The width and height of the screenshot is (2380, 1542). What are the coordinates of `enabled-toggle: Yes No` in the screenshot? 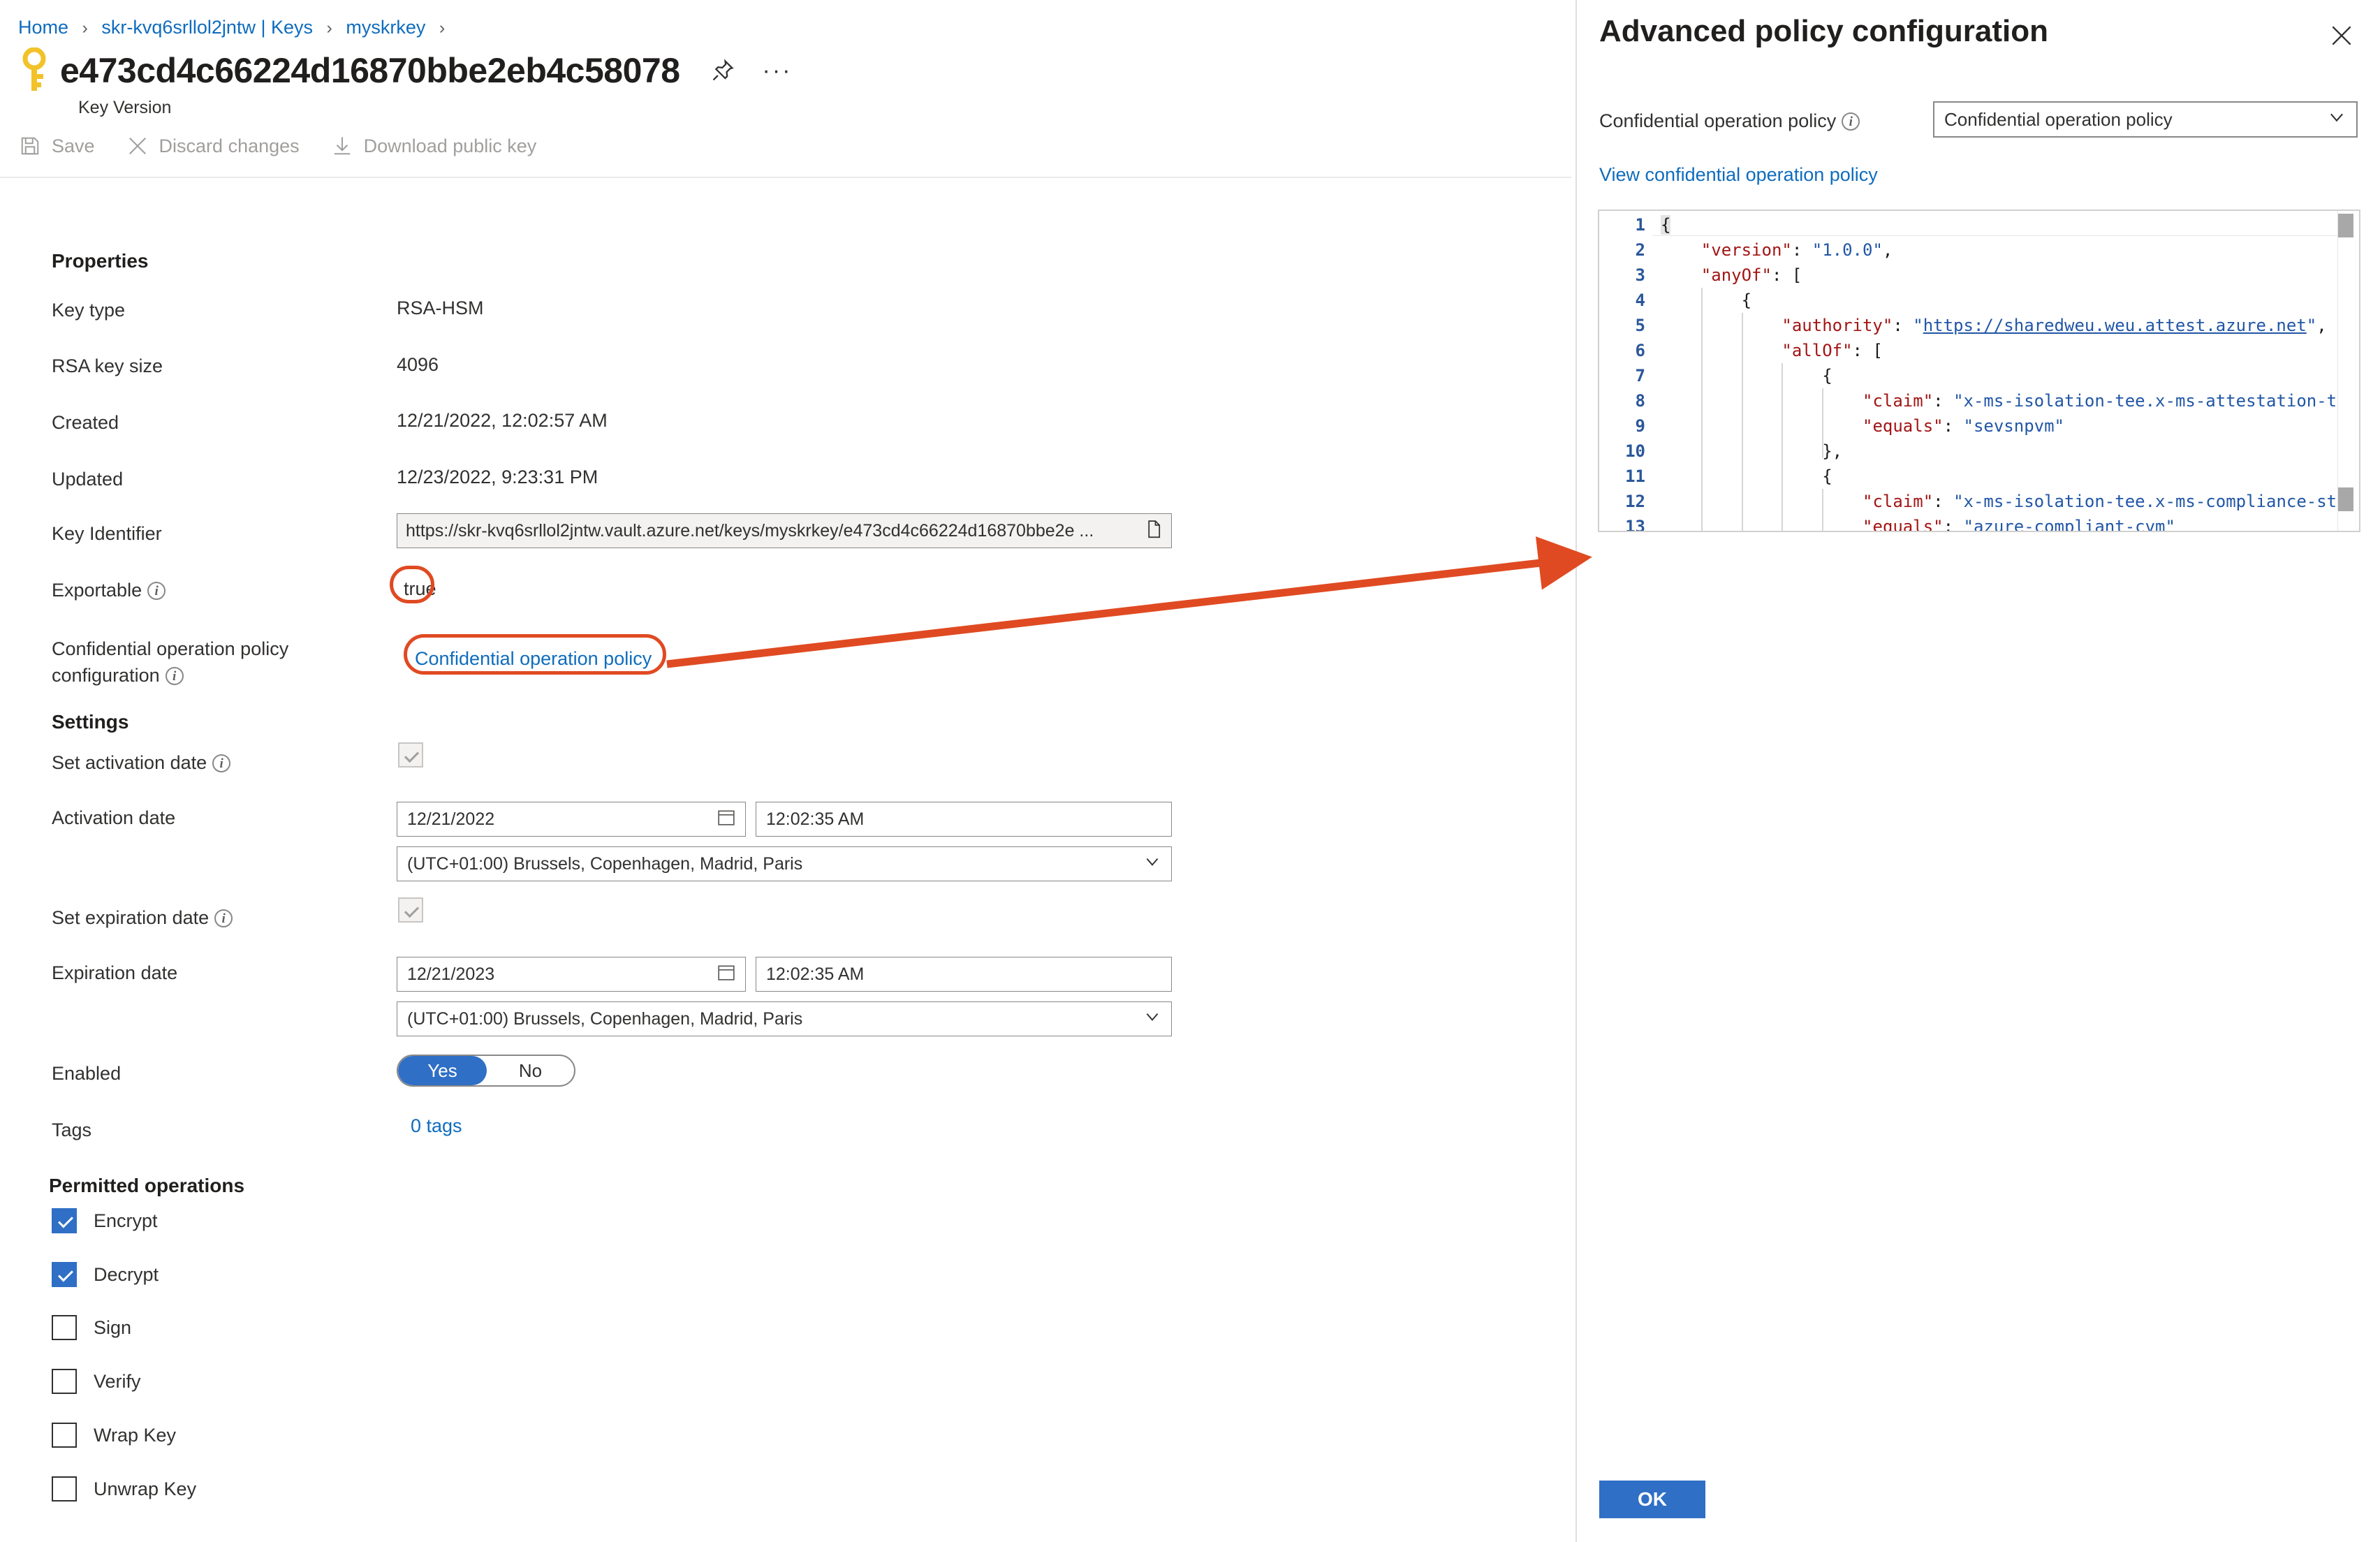 It's located at (486, 1071).